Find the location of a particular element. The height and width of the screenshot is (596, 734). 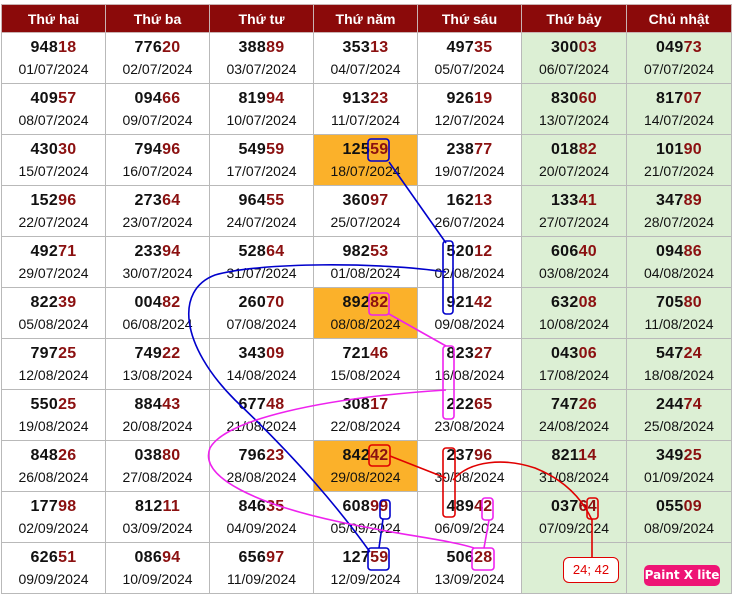

result-number: 84635 is located at coordinates (261, 506).